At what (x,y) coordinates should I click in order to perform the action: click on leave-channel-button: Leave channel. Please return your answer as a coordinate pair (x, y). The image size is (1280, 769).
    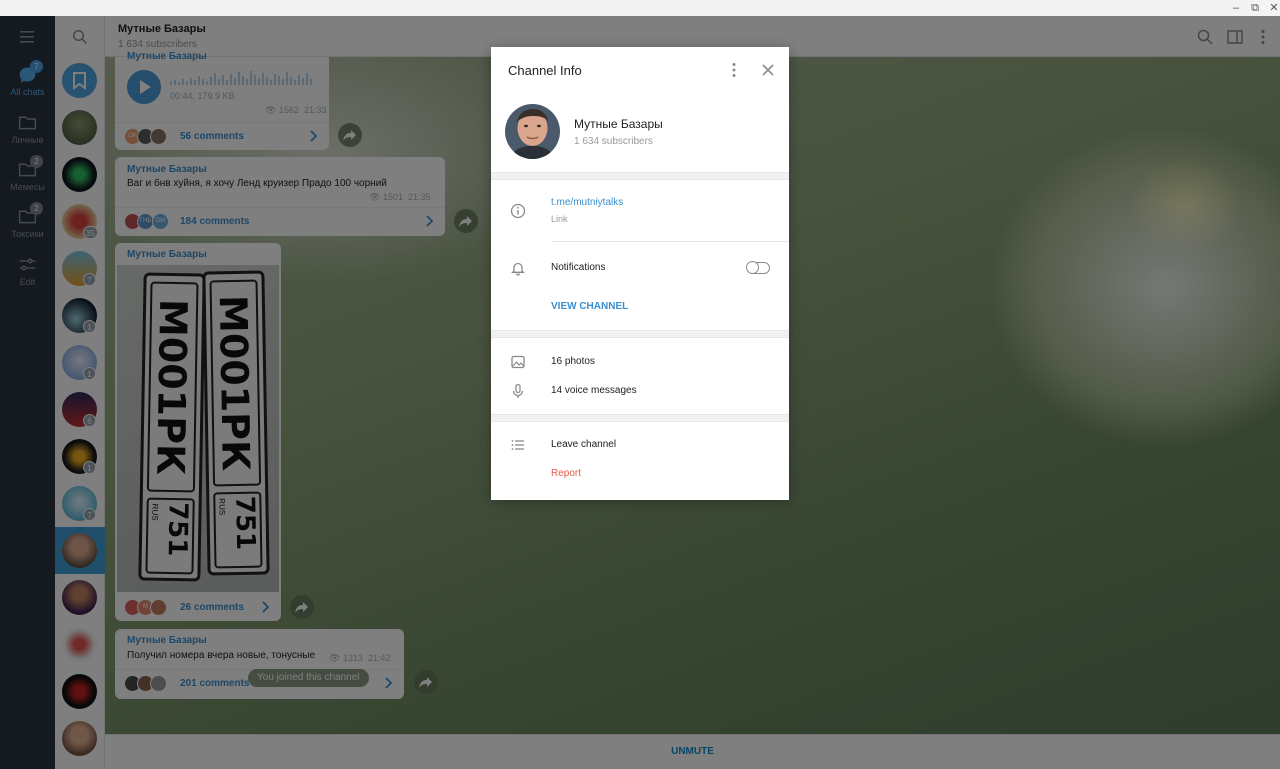
    Looking at the image, I should click on (583, 444).